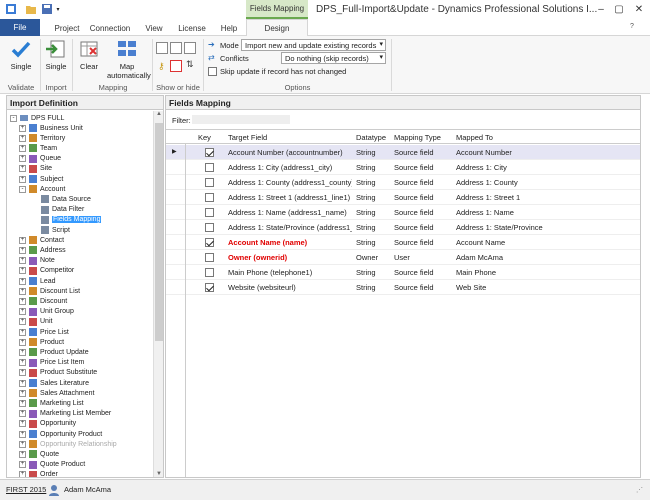  What do you see at coordinates (546, 167) in the screenshot?
I see `mapped-to-cell: Address 1: City` at bounding box center [546, 167].